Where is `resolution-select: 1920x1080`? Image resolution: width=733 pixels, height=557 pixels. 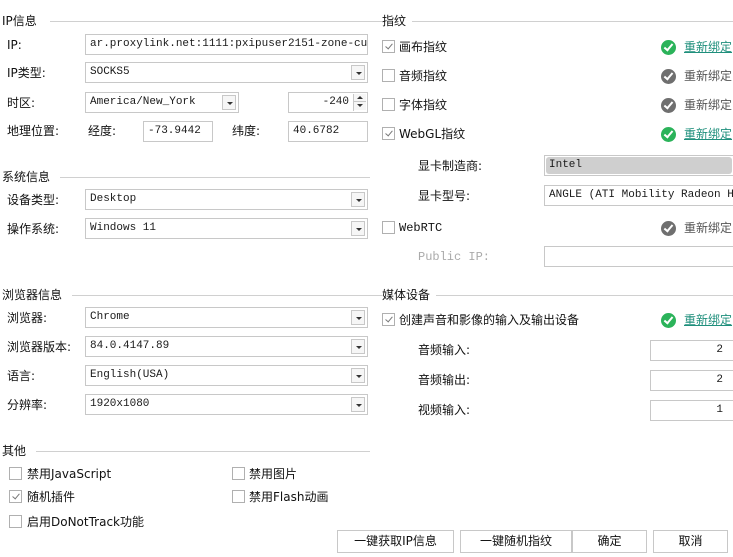
resolution-select: 1920x1080 is located at coordinates (226, 404).